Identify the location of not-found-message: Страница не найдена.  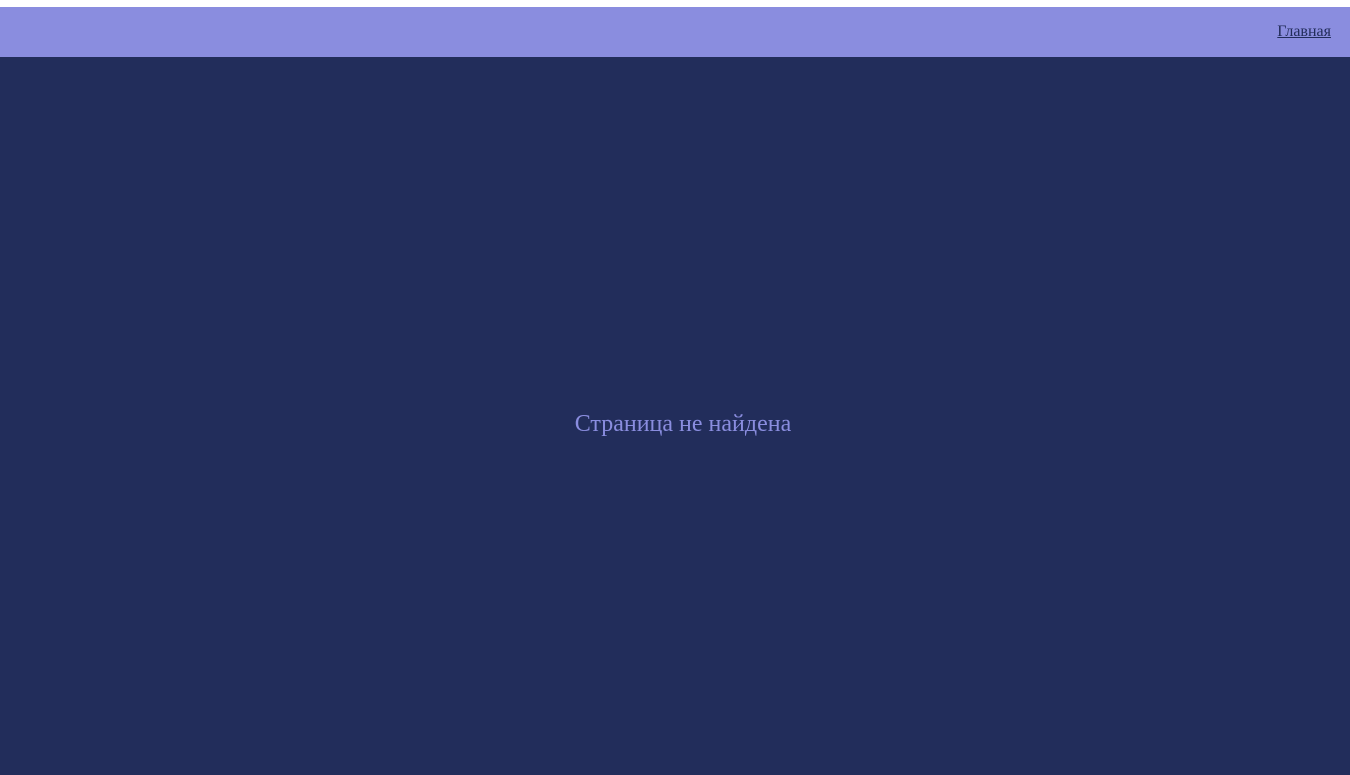
(683, 424).